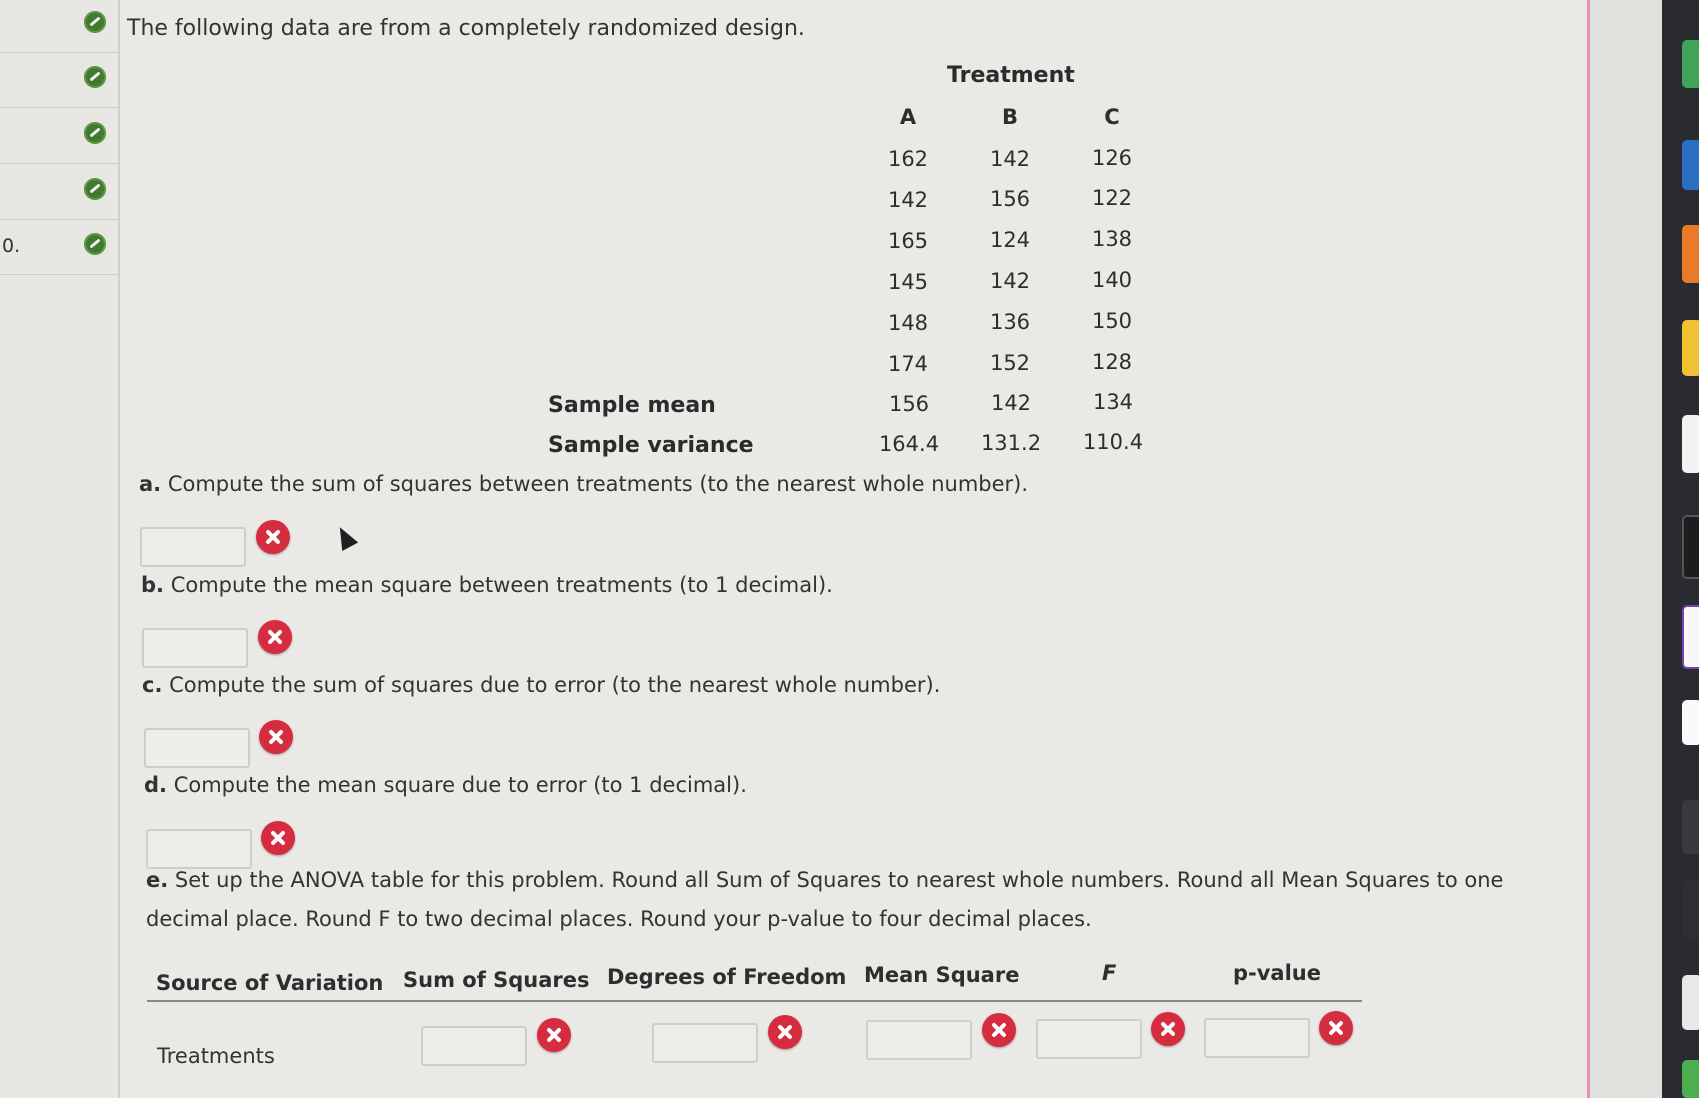 The image size is (1699, 1098). What do you see at coordinates (157, 880) in the screenshot?
I see `question-letter: e.` at bounding box center [157, 880].